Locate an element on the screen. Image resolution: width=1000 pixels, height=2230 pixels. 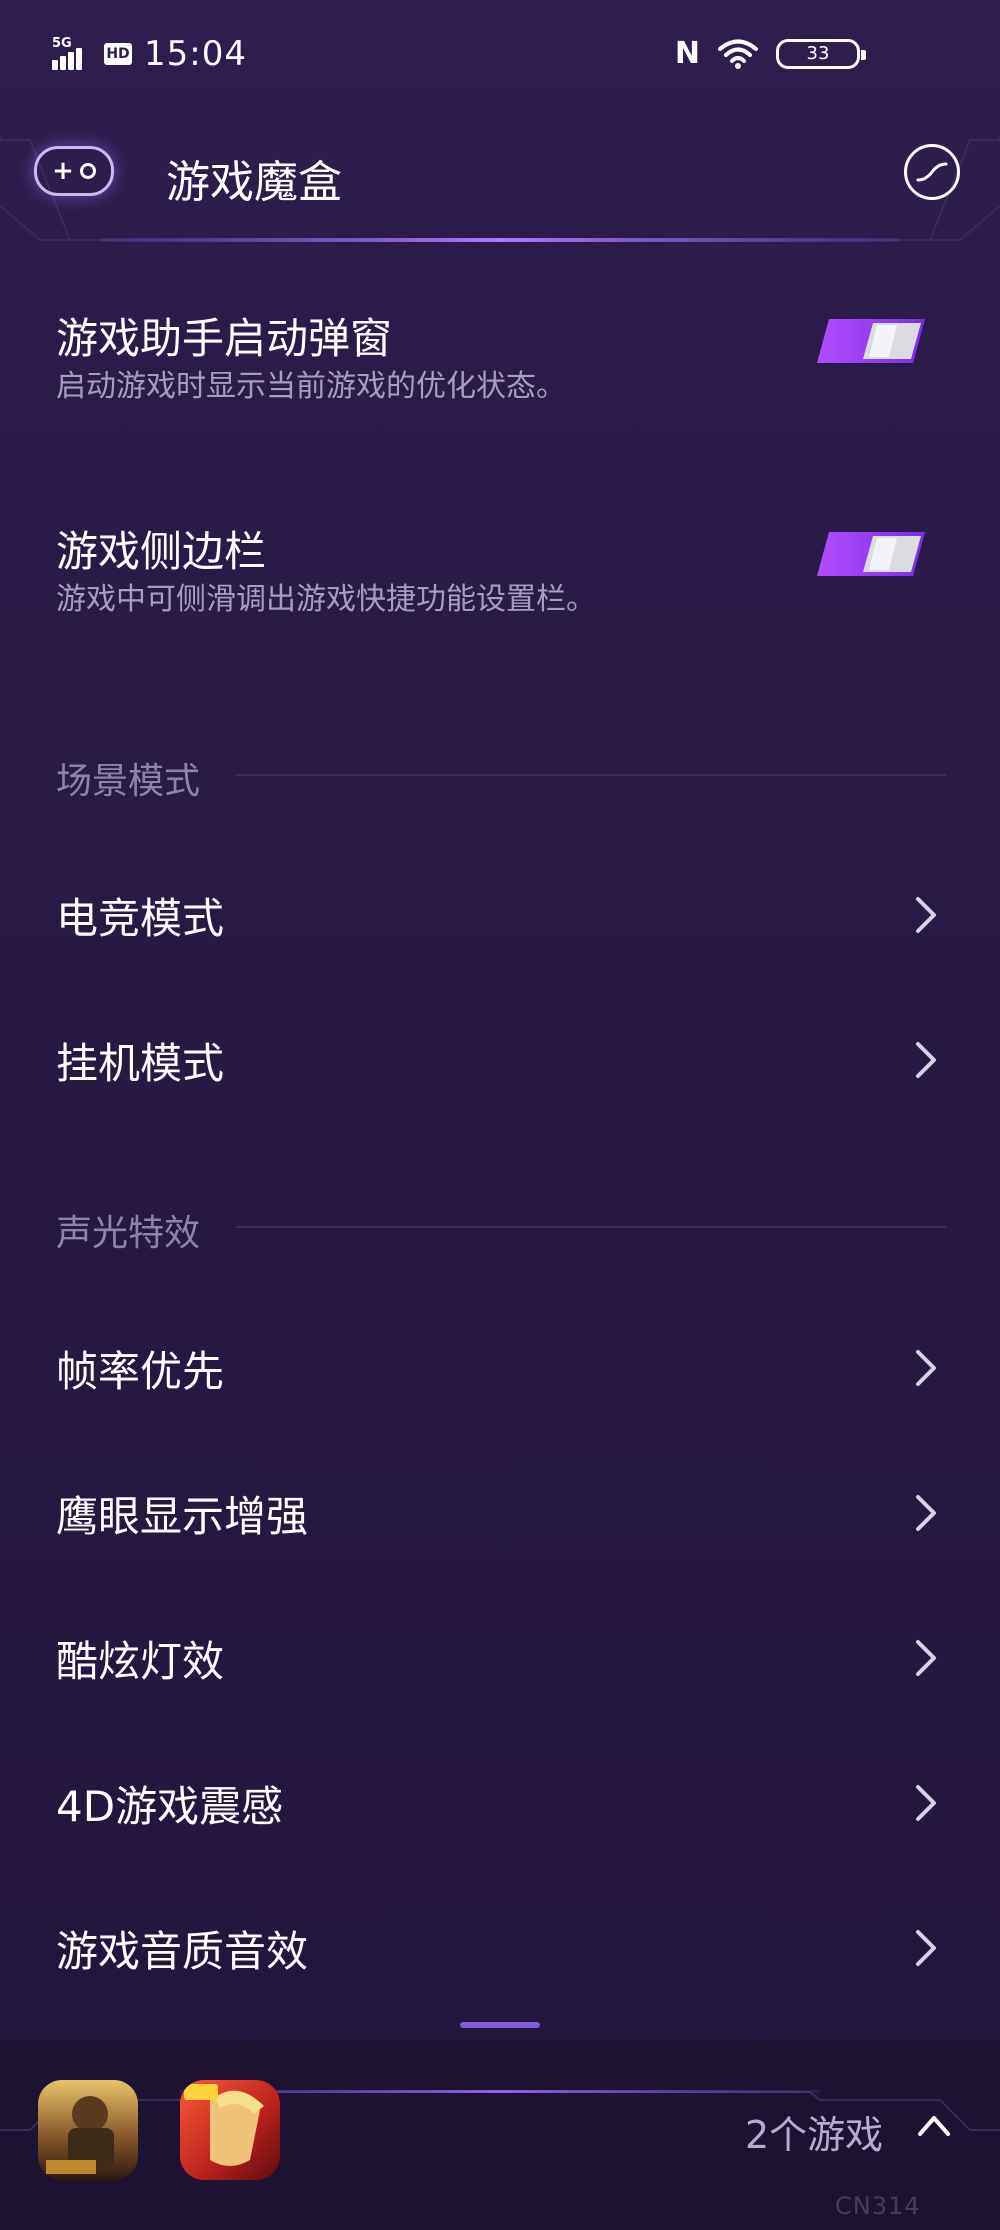
performance-curve-button is located at coordinates (932, 172).